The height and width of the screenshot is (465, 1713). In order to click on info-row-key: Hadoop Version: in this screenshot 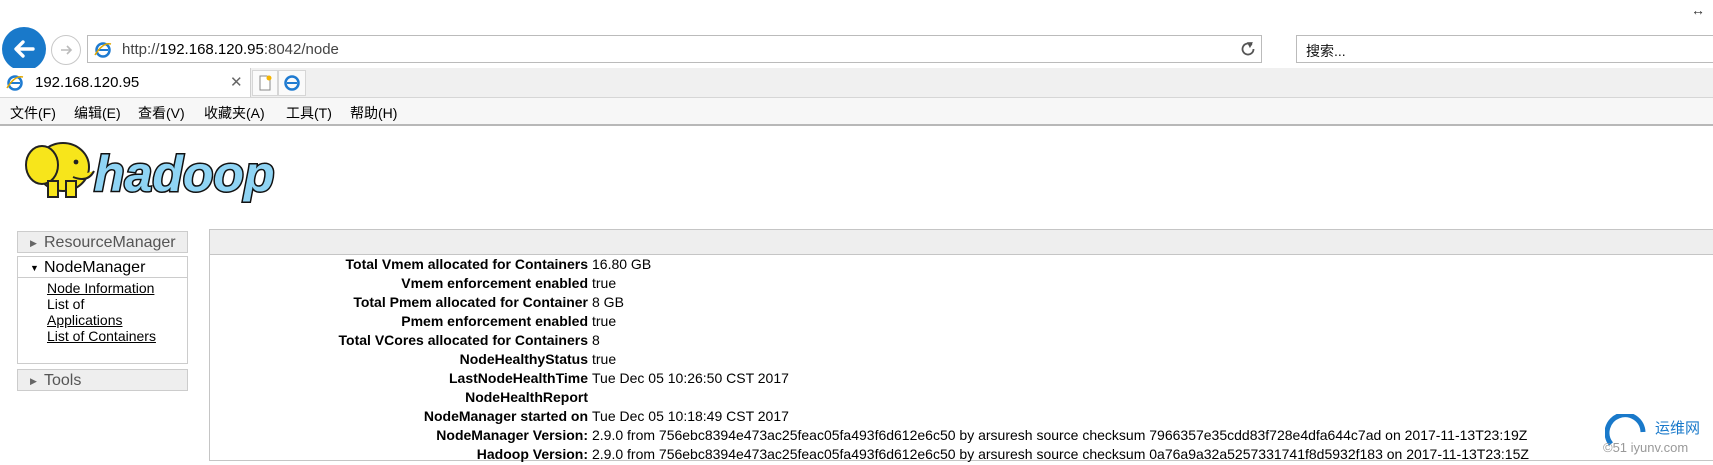, I will do `click(532, 454)`.